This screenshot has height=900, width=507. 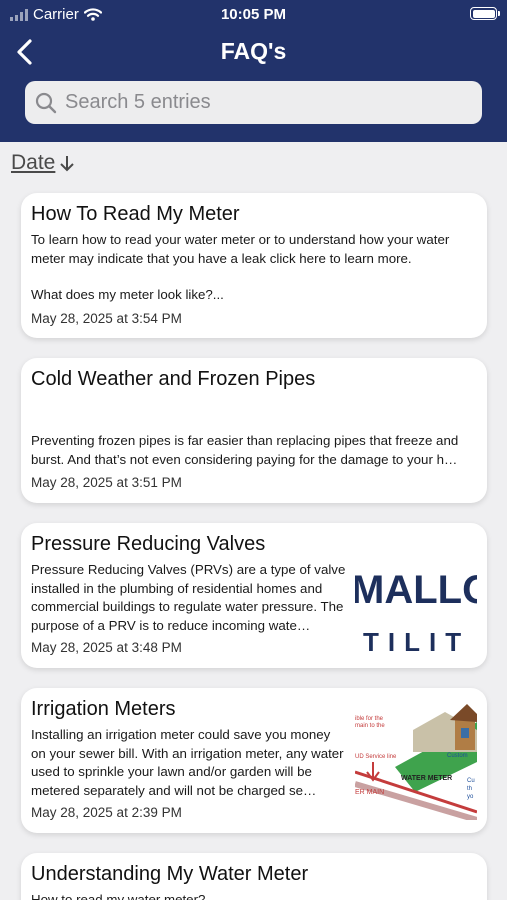 What do you see at coordinates (369, 792) in the screenshot?
I see `svg-text: ER MAIN` at bounding box center [369, 792].